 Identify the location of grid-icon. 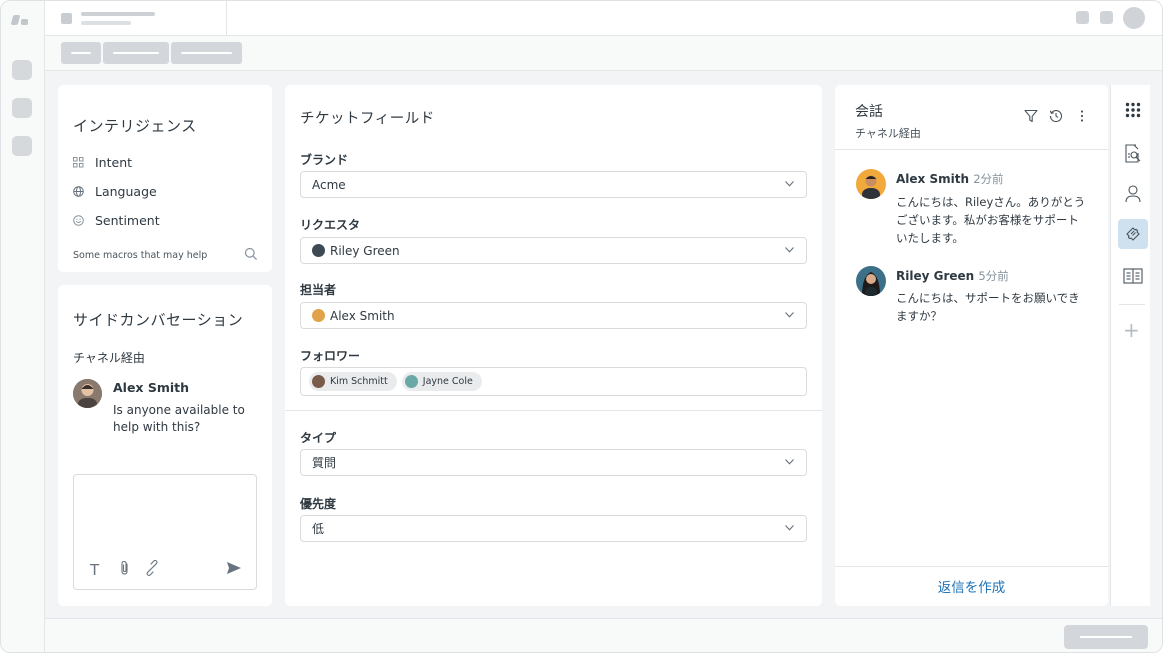
(78, 162).